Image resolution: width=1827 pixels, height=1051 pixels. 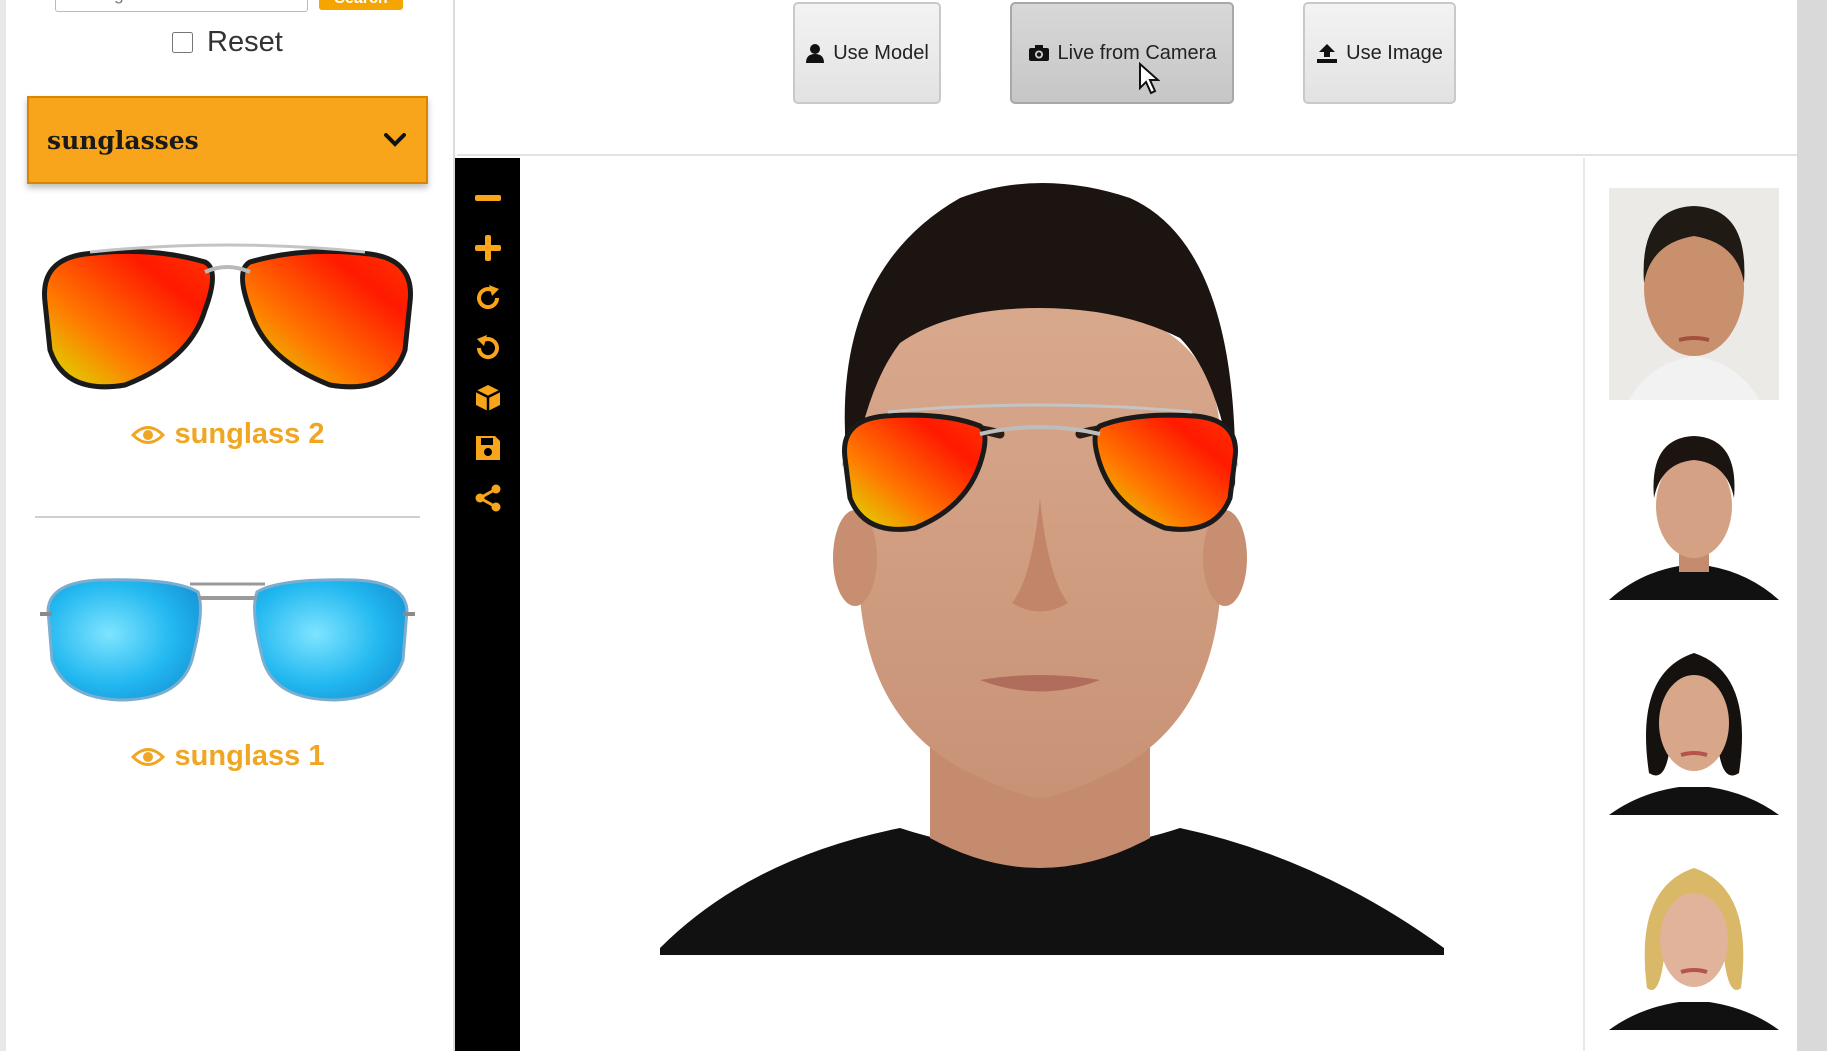 I want to click on minus-icon, so click(x=487, y=198).